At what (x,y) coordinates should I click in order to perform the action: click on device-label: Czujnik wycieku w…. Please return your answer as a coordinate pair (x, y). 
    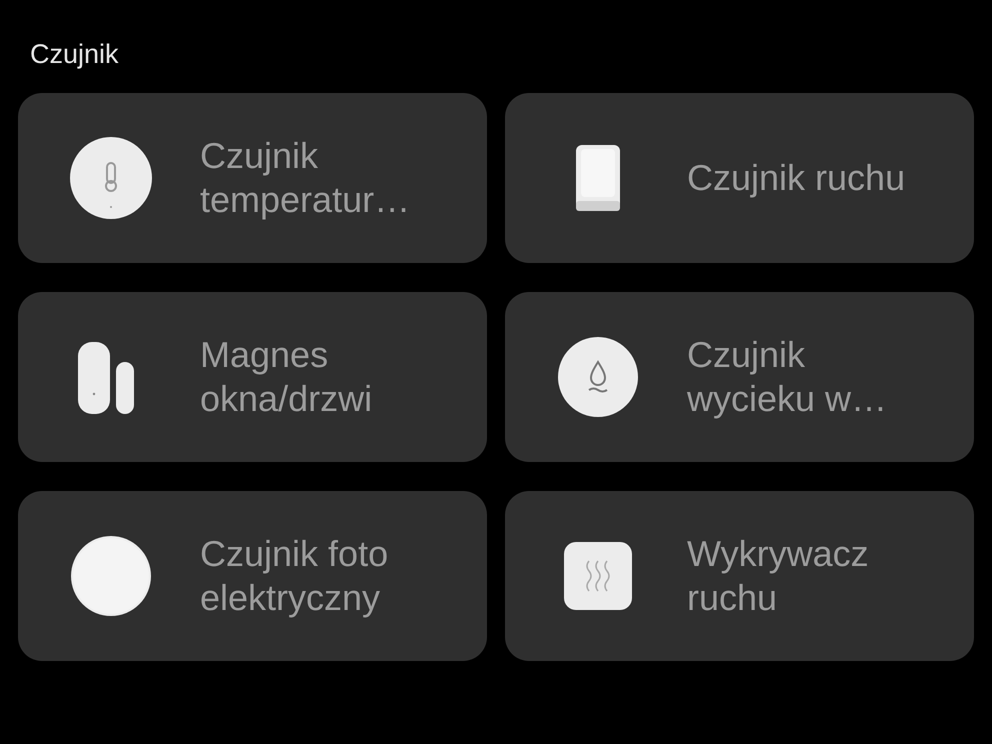
    Looking at the image, I should click on (787, 377).